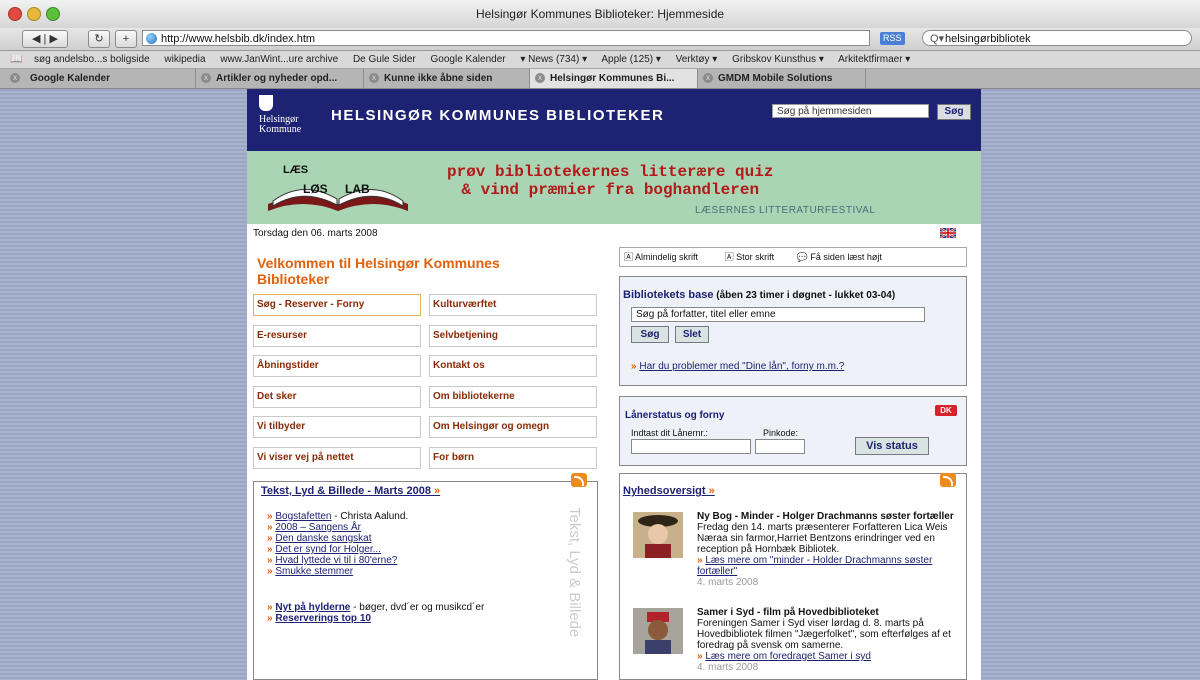 The width and height of the screenshot is (1200, 680). What do you see at coordinates (513, 366) in the screenshot?
I see `nav-link: Kontakt os` at bounding box center [513, 366].